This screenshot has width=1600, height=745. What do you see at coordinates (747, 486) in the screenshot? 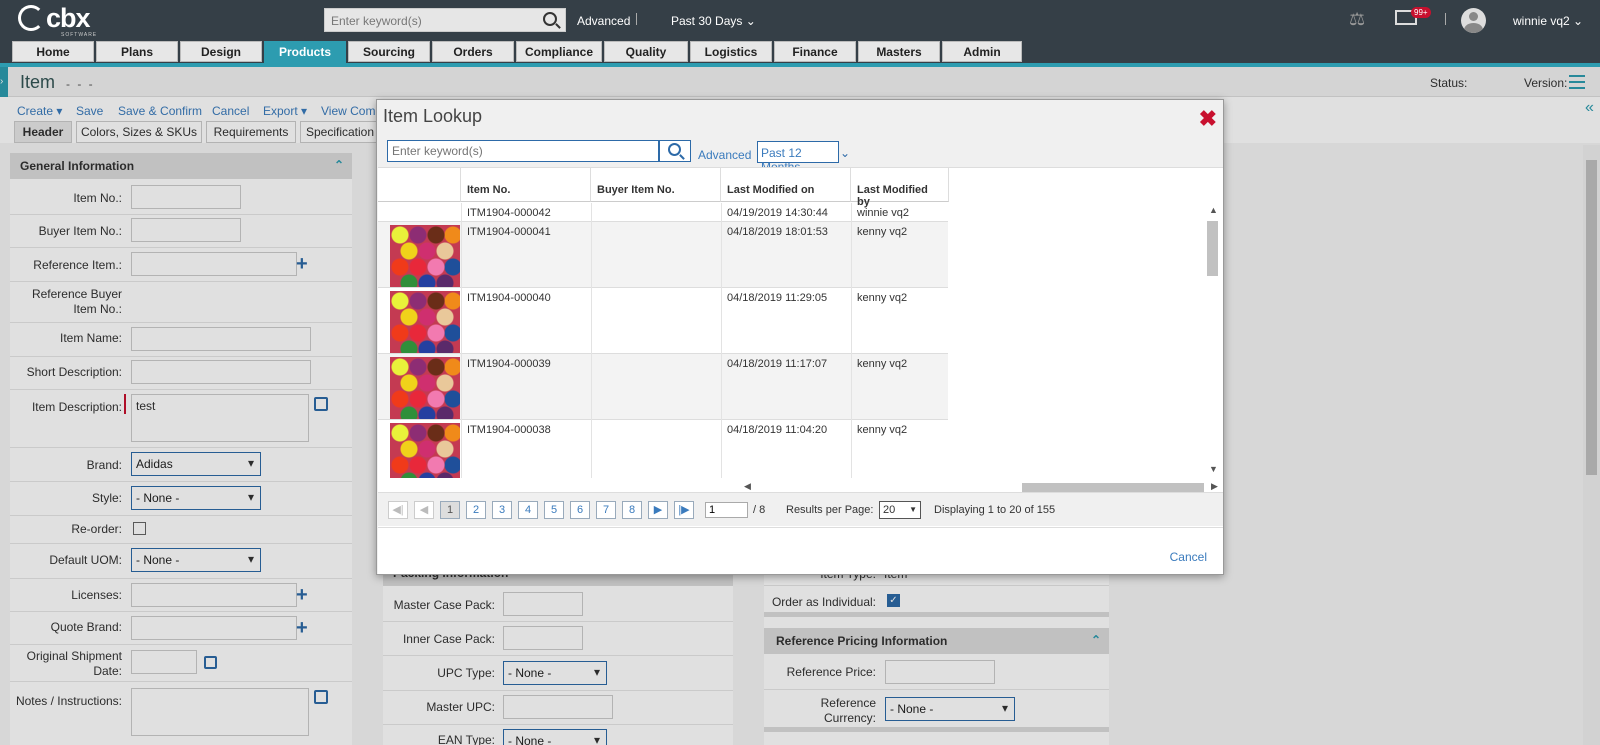
I see `scroll-left-icon: ◀` at bounding box center [747, 486].